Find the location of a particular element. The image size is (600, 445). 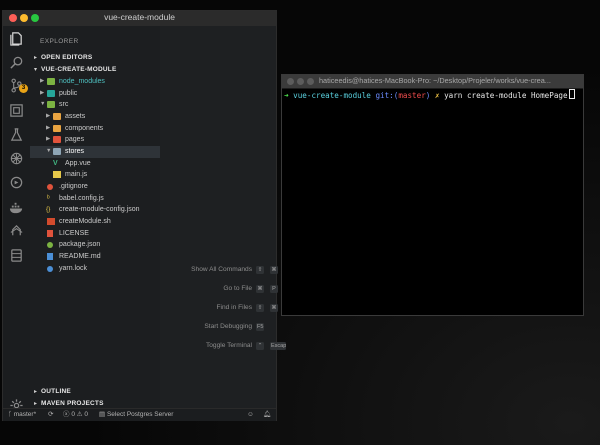

tree-item-app-vue: V App.vue is located at coordinates (95, 164).